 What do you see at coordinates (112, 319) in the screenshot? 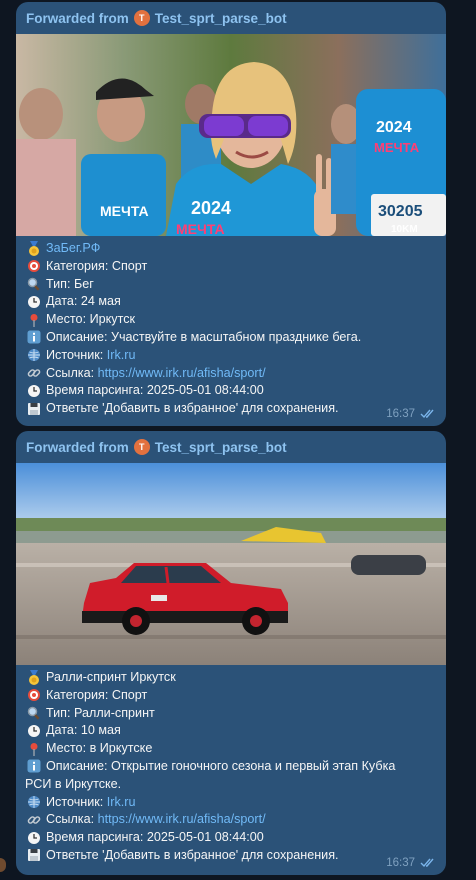
I see `place-value: Иркутск` at bounding box center [112, 319].